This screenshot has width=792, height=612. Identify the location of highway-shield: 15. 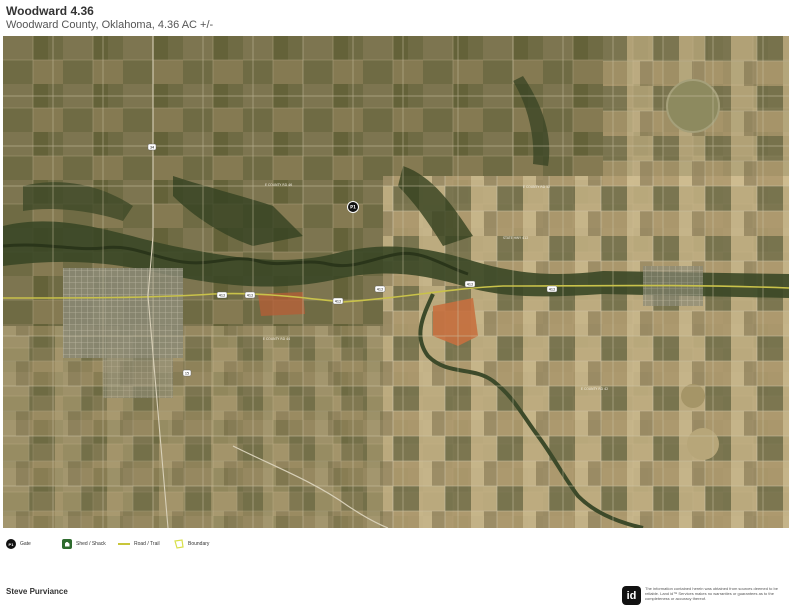
(187, 373).